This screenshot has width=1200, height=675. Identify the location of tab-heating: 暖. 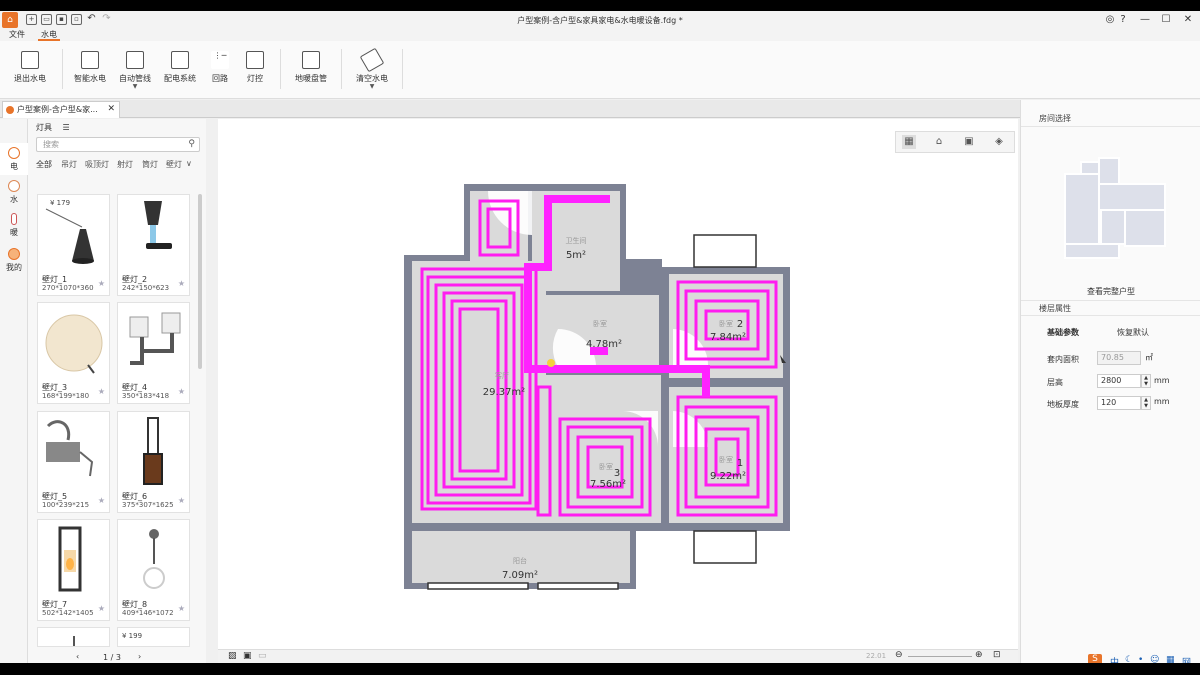
(14, 225).